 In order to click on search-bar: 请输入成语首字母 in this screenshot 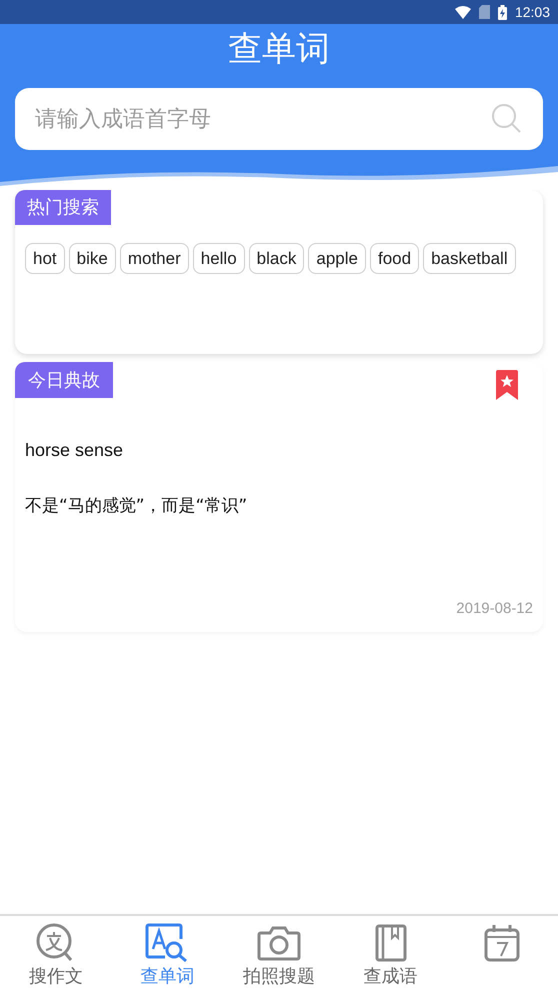, I will do `click(279, 119)`.